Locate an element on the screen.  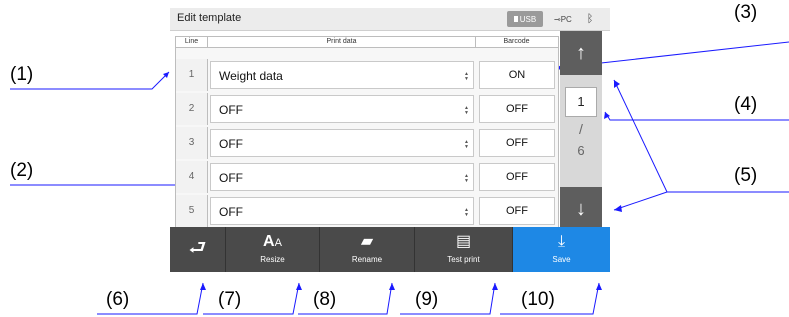
callout-9: (9) is located at coordinates (427, 299).